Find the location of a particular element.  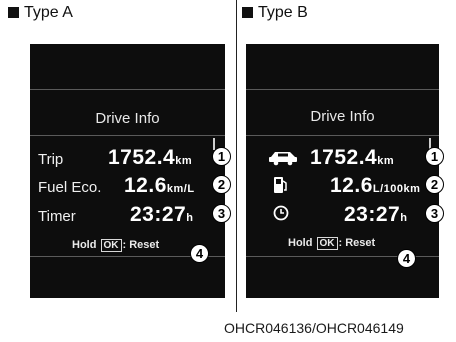

fuel-economy-unit: km/L is located at coordinates (180, 189).